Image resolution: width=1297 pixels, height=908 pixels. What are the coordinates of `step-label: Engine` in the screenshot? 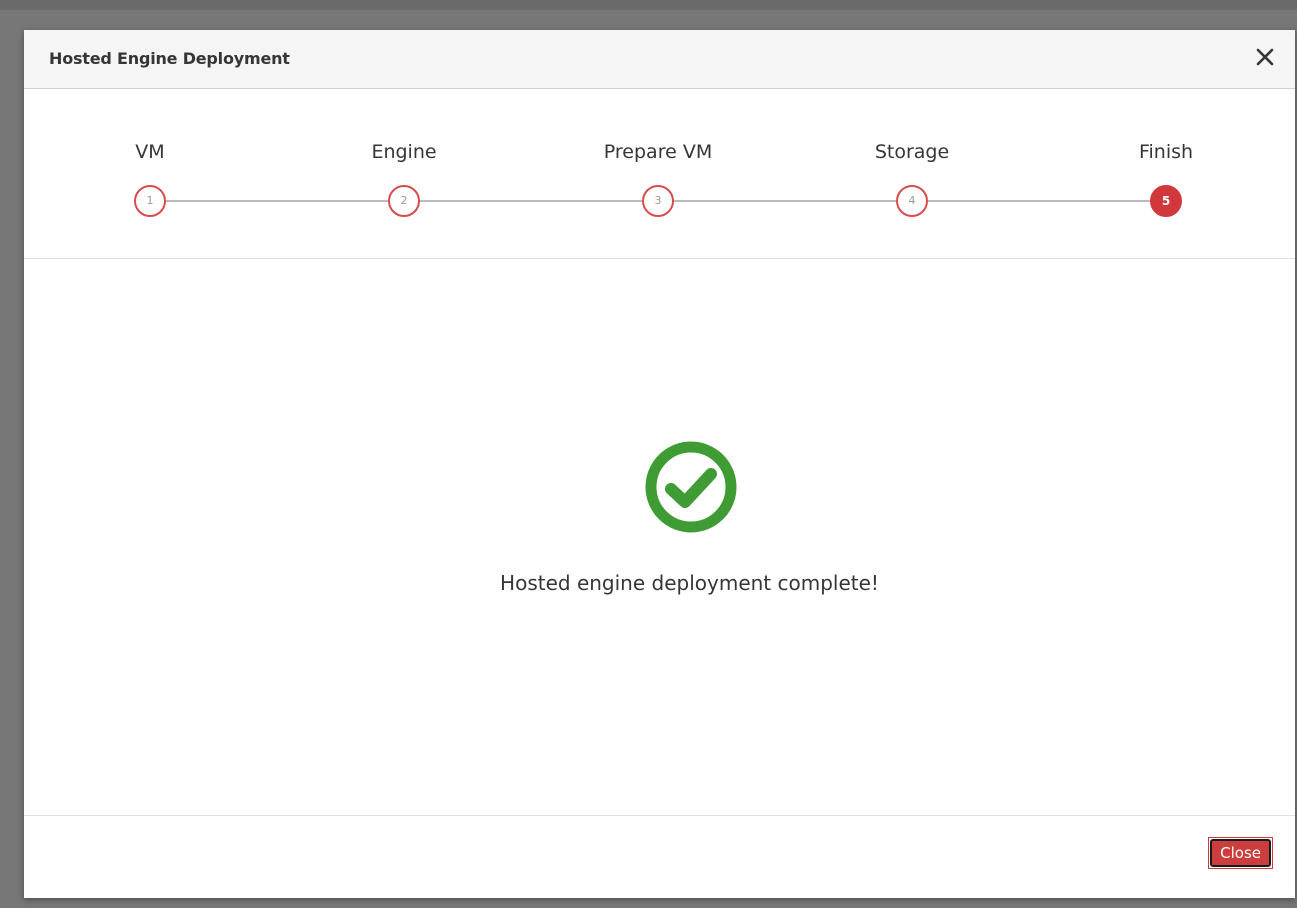 It's located at (404, 152).